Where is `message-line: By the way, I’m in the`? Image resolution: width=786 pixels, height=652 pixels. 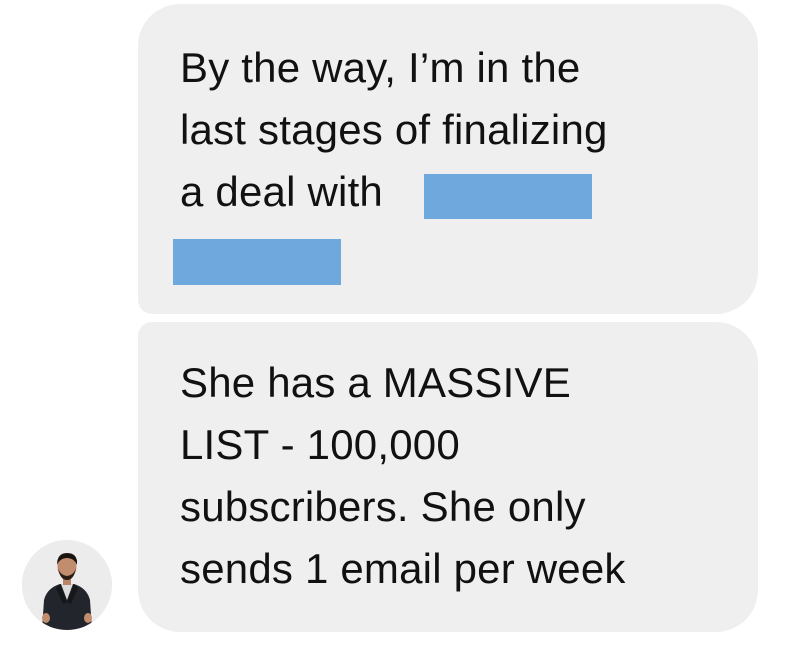 message-line: By the way, I’m in the is located at coordinates (380, 67).